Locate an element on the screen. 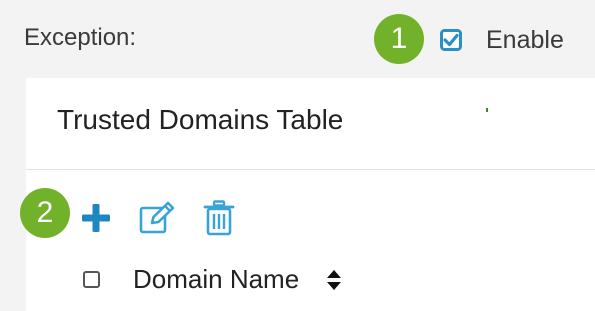 This screenshot has width=595, height=311. enable-label: Enable is located at coordinates (525, 40).